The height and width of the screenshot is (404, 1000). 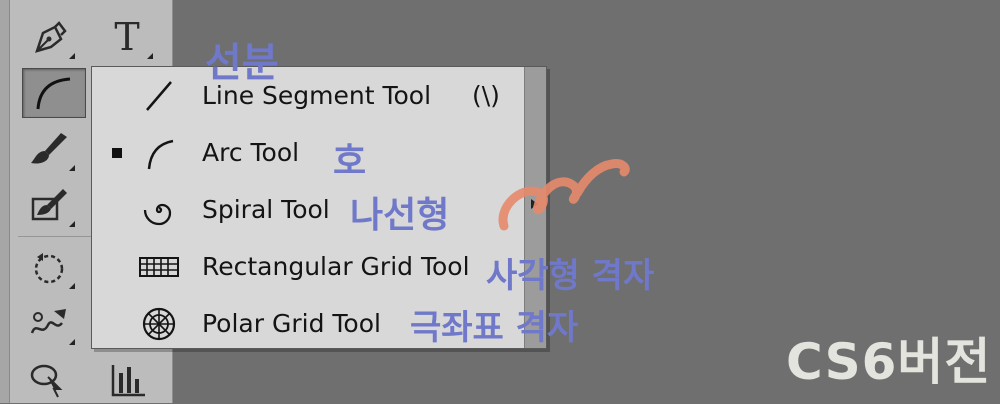 What do you see at coordinates (266, 209) in the screenshot?
I see `menu-item-label: Spiral Tool` at bounding box center [266, 209].